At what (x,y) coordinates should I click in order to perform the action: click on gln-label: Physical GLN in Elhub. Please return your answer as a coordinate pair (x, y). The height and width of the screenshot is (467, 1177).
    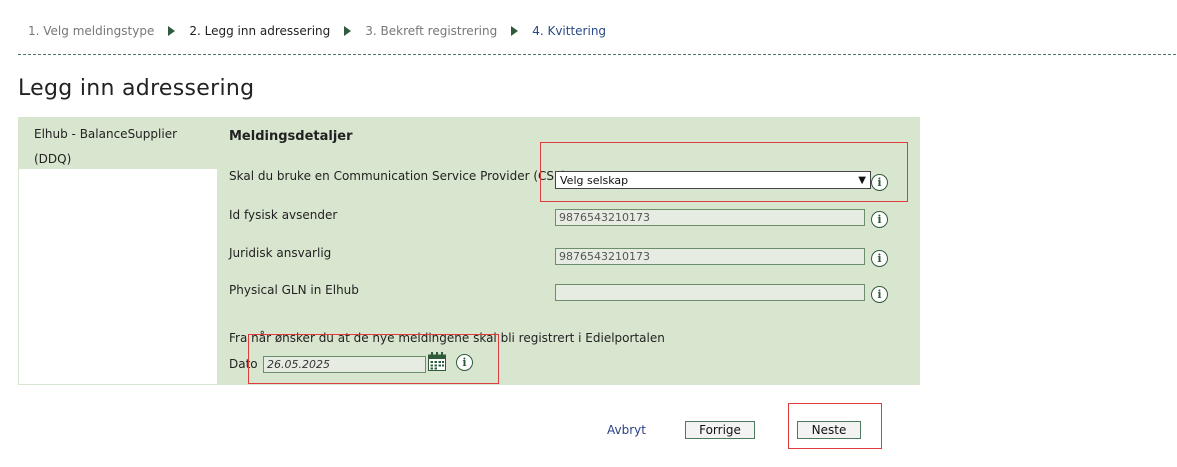
    Looking at the image, I should click on (294, 290).